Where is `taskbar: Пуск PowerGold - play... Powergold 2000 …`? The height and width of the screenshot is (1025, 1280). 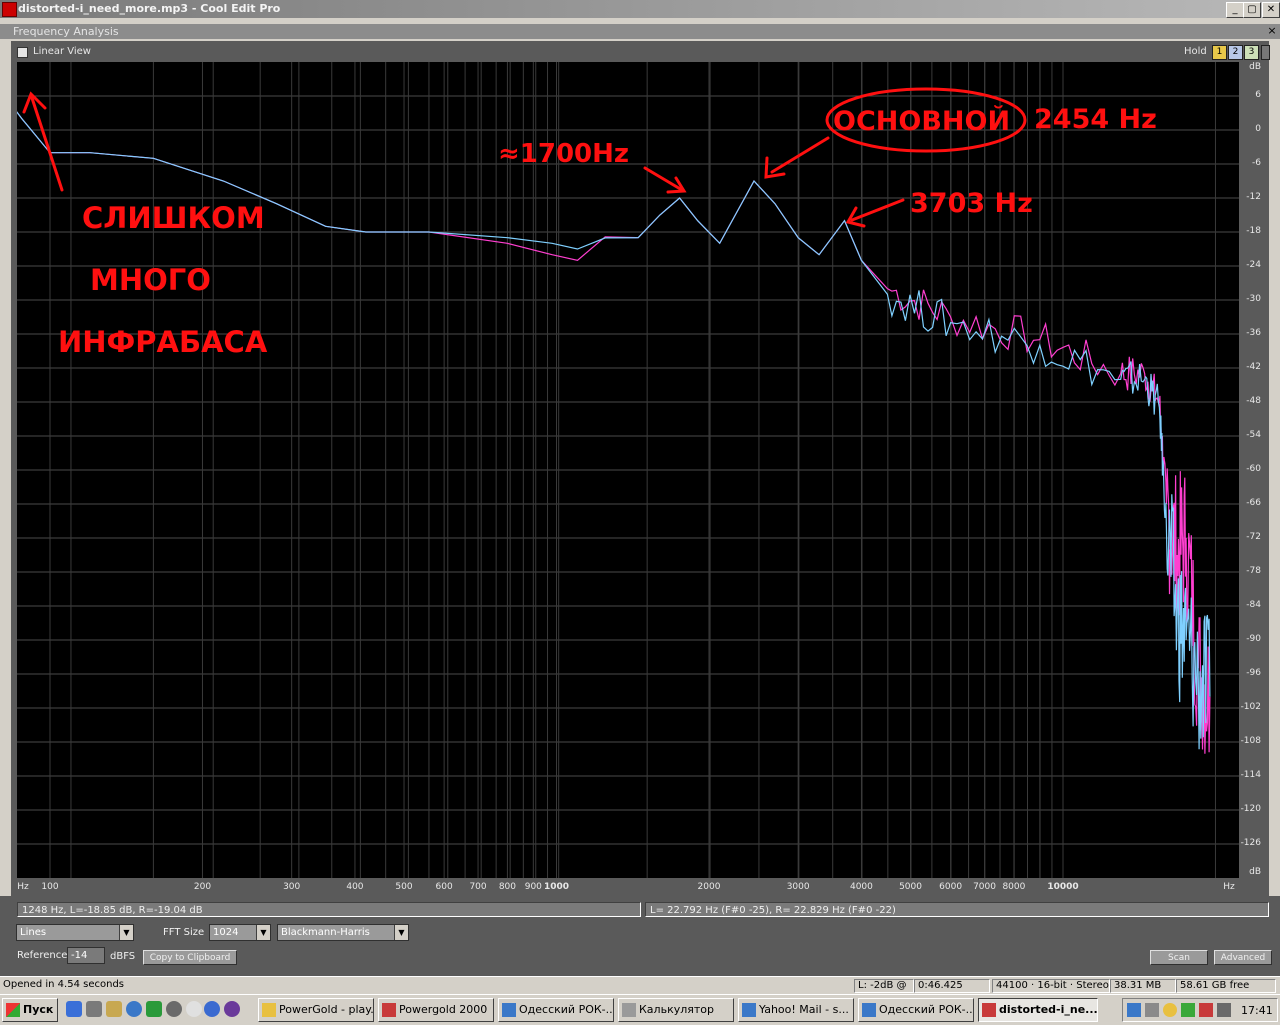 taskbar: Пуск PowerGold - play... Powergold 2000 … is located at coordinates (640, 1009).